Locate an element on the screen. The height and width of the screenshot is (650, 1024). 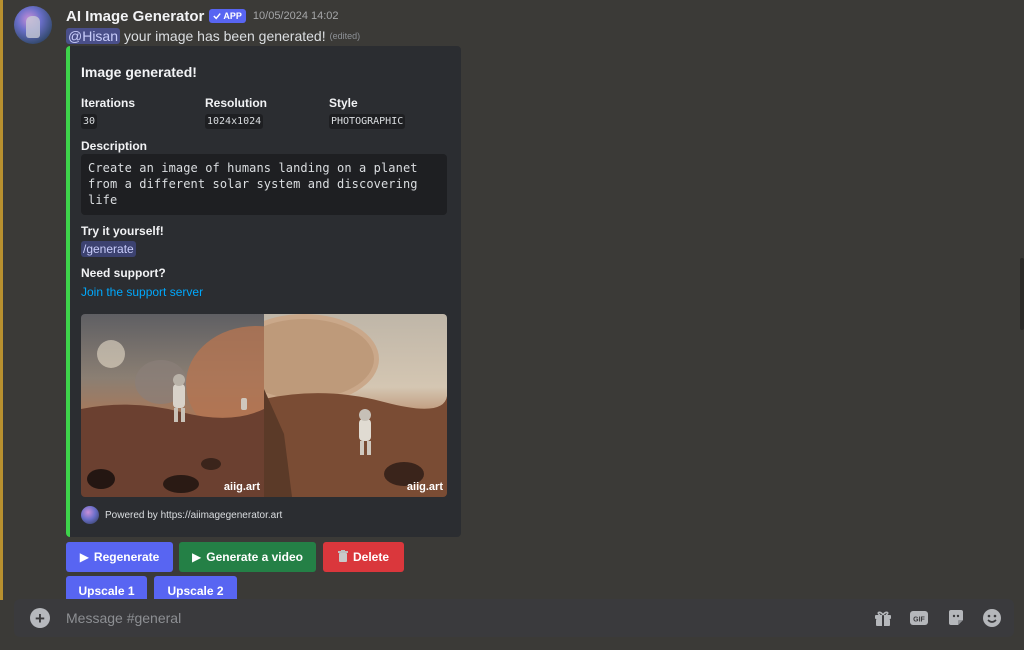
embed-title: Image generated! is located at coordinates (139, 72).